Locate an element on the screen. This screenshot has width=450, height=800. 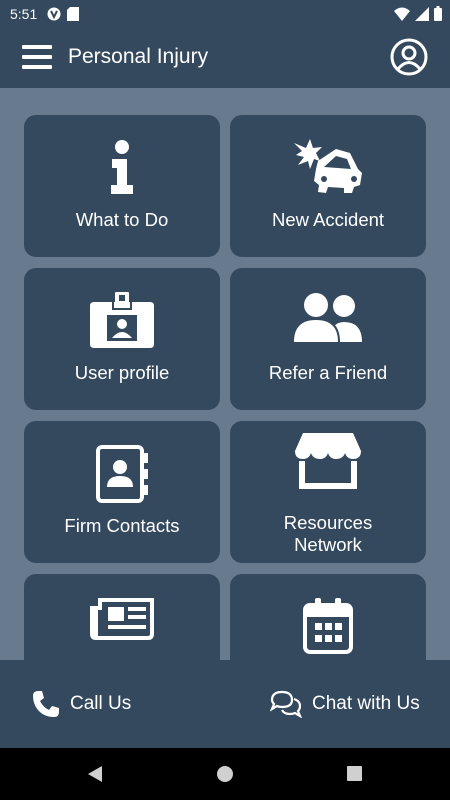
tile-label: User profile is located at coordinates (122, 372).